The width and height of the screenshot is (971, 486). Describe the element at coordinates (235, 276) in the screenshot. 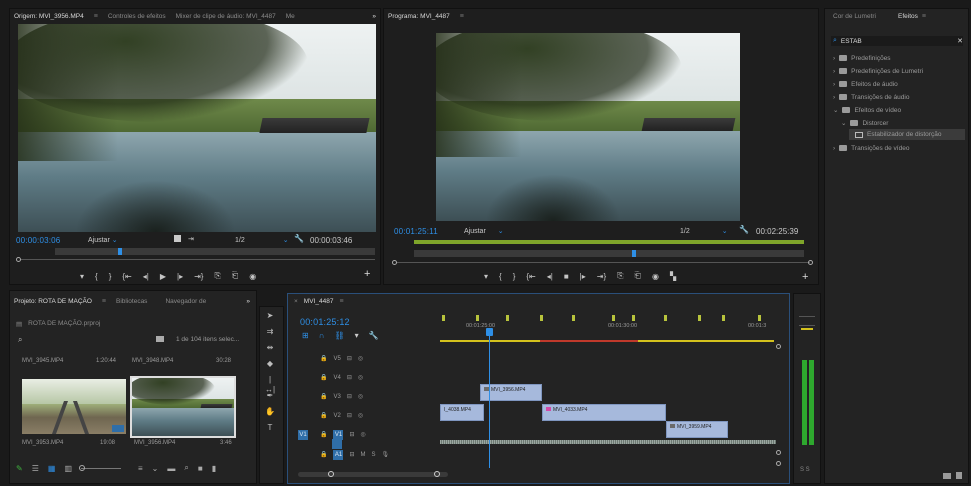

I see `overwrite-icon: ⎗` at that location.